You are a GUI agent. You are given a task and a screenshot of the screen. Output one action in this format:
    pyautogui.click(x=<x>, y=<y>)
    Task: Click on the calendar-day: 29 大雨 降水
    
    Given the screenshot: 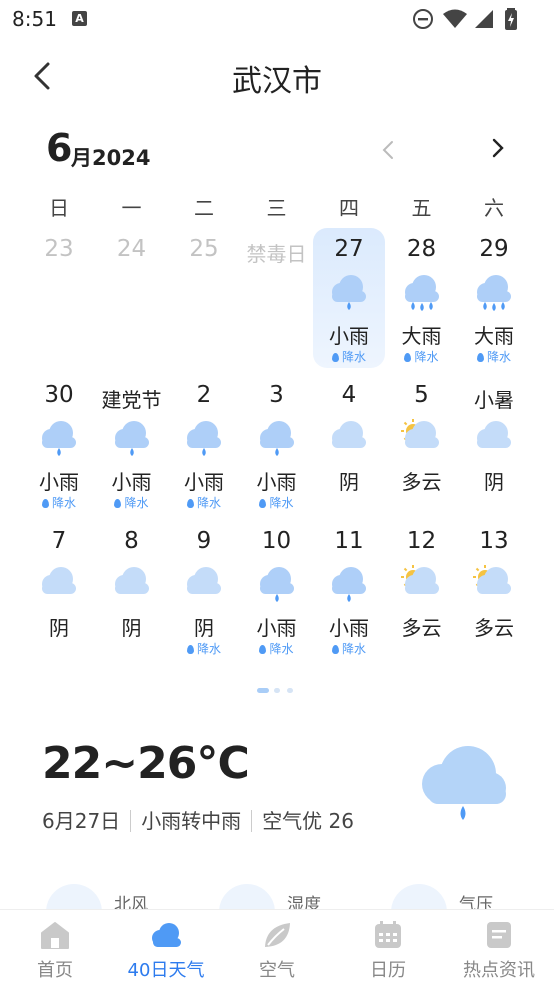 What is the action you would take?
    pyautogui.click(x=494, y=298)
    